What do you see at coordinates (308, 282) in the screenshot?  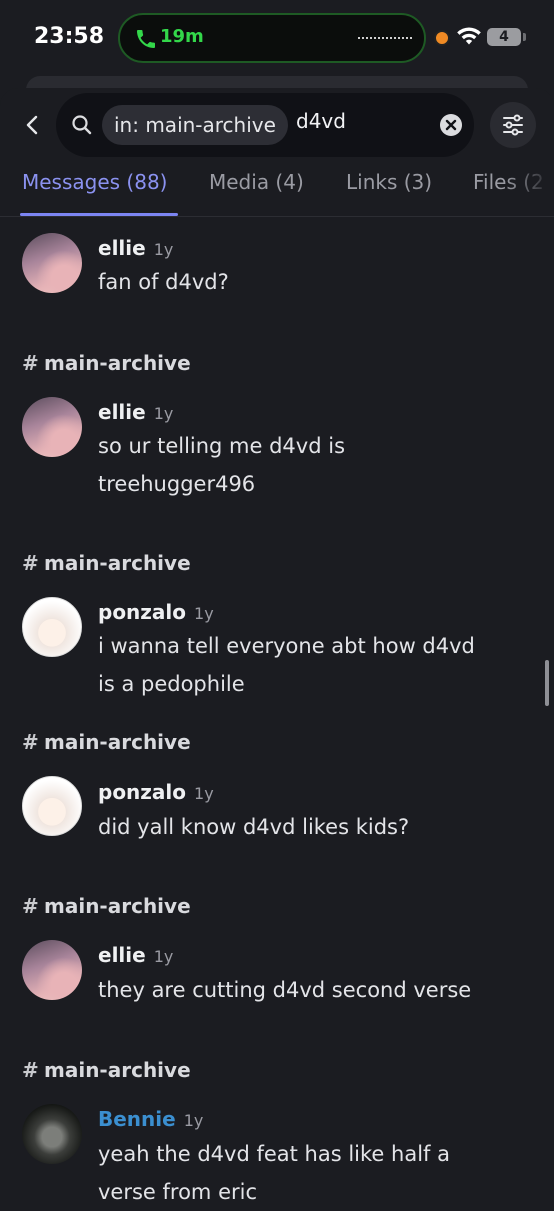 I see `message-text: fan of d4vd?` at bounding box center [308, 282].